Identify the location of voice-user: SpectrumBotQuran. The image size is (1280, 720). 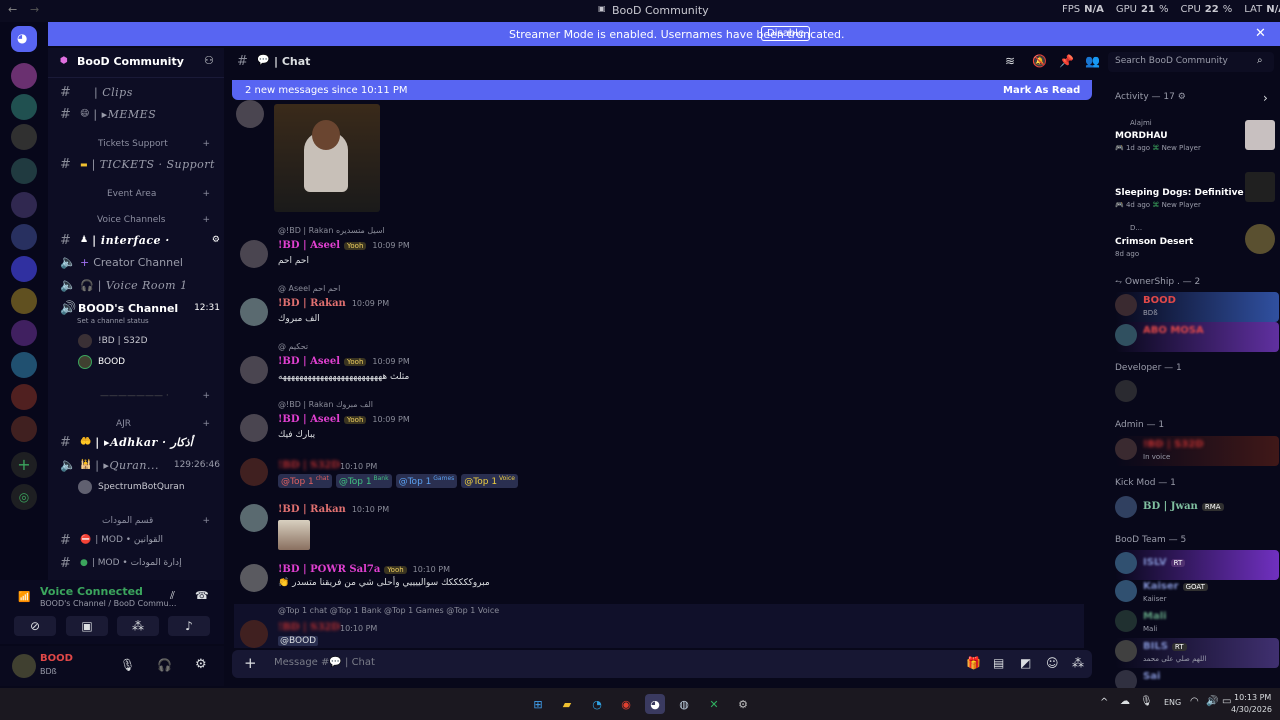
(148, 487).